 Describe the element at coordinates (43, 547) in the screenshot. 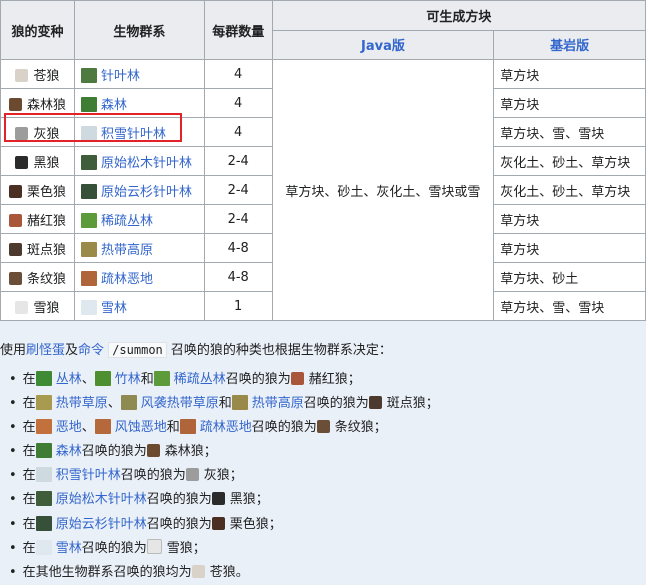

I see `snowy-forest-icon` at that location.